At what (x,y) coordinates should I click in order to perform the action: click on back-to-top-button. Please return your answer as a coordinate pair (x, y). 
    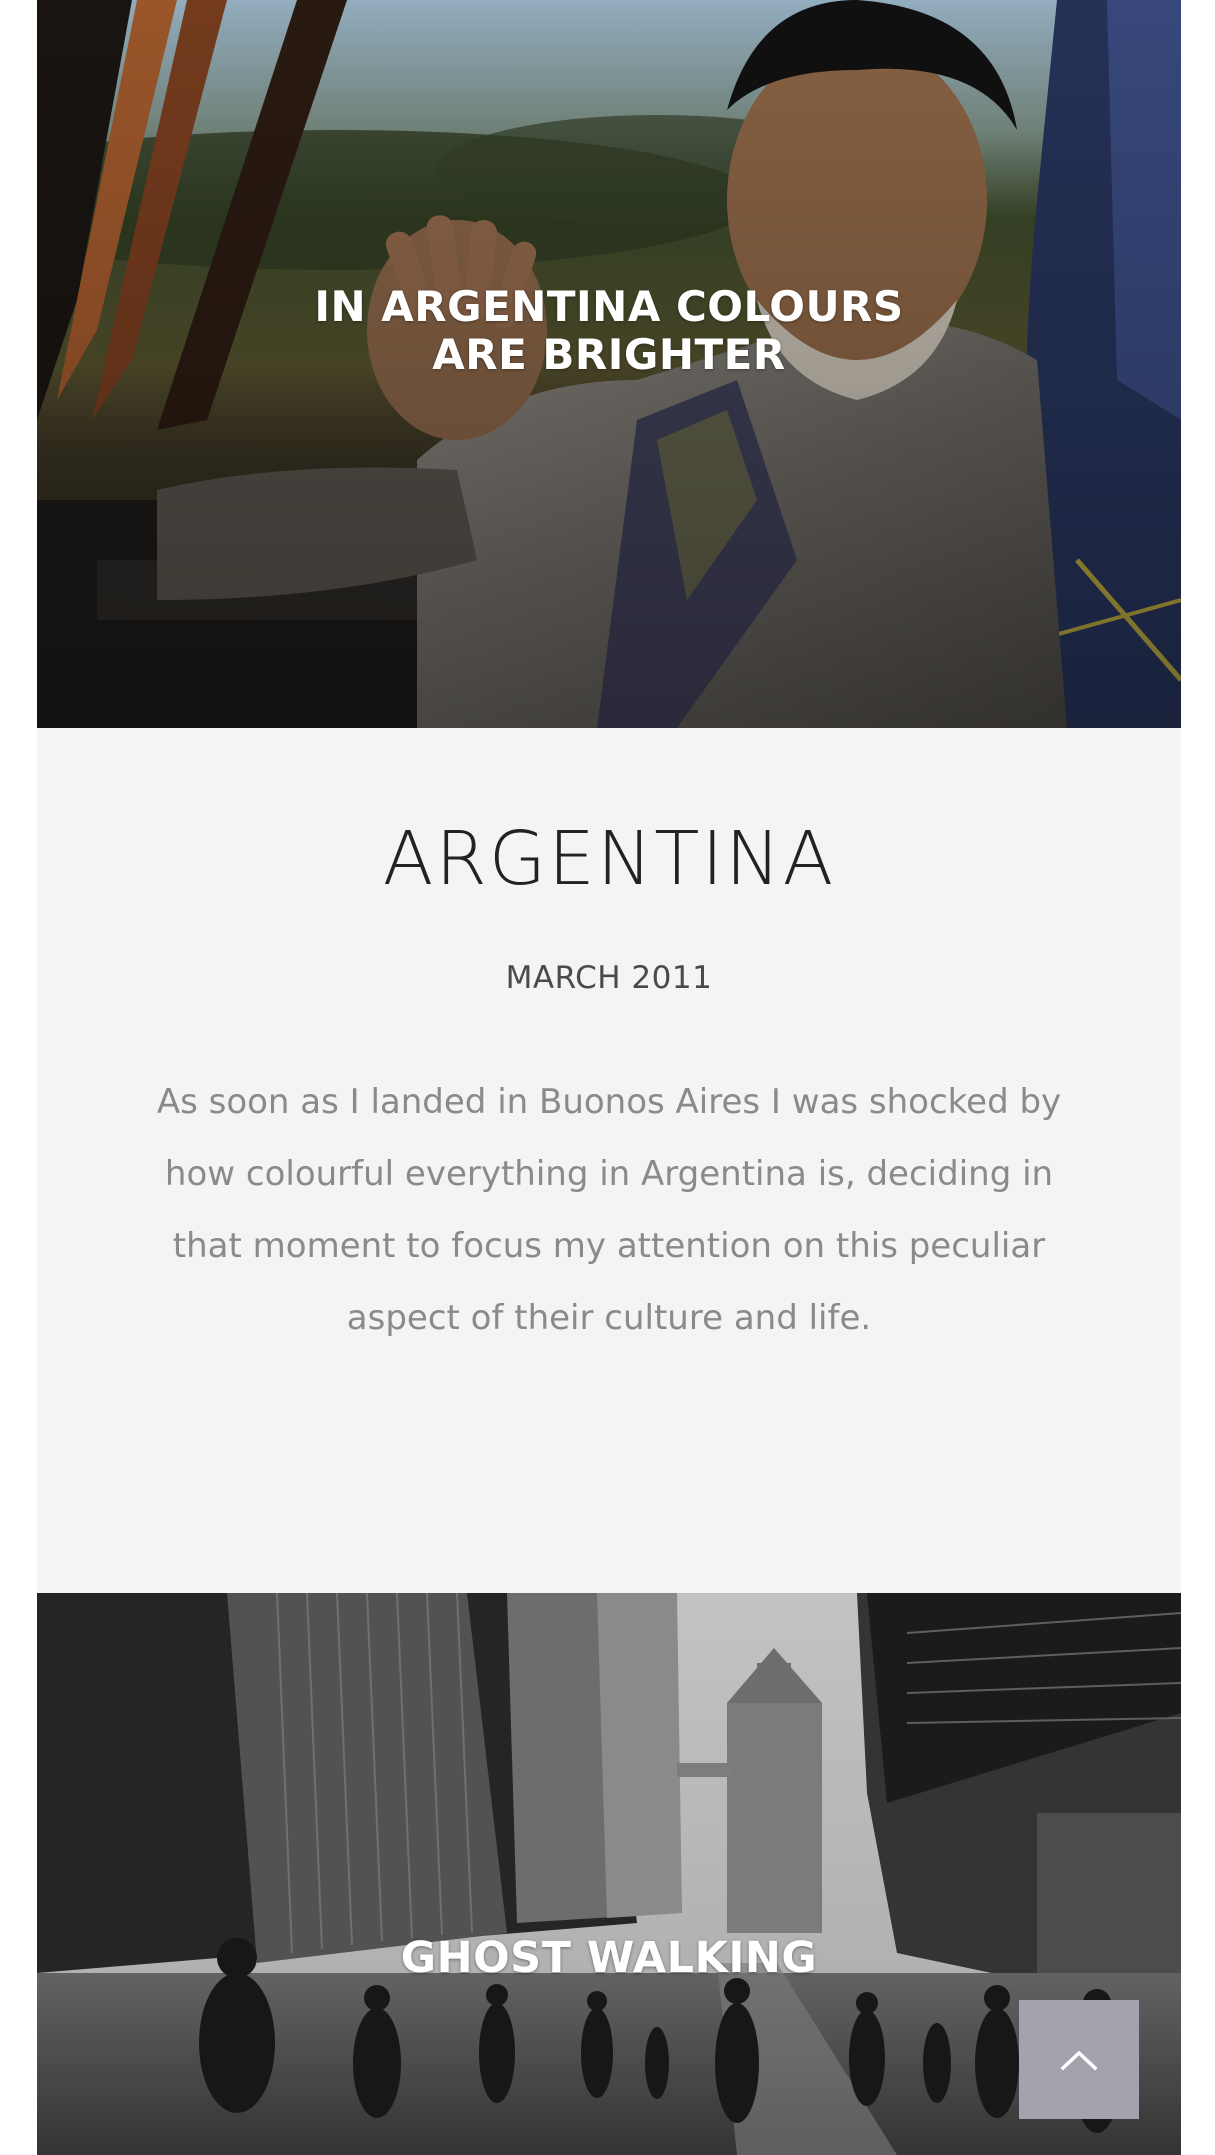
    Looking at the image, I should click on (1079, 2059).